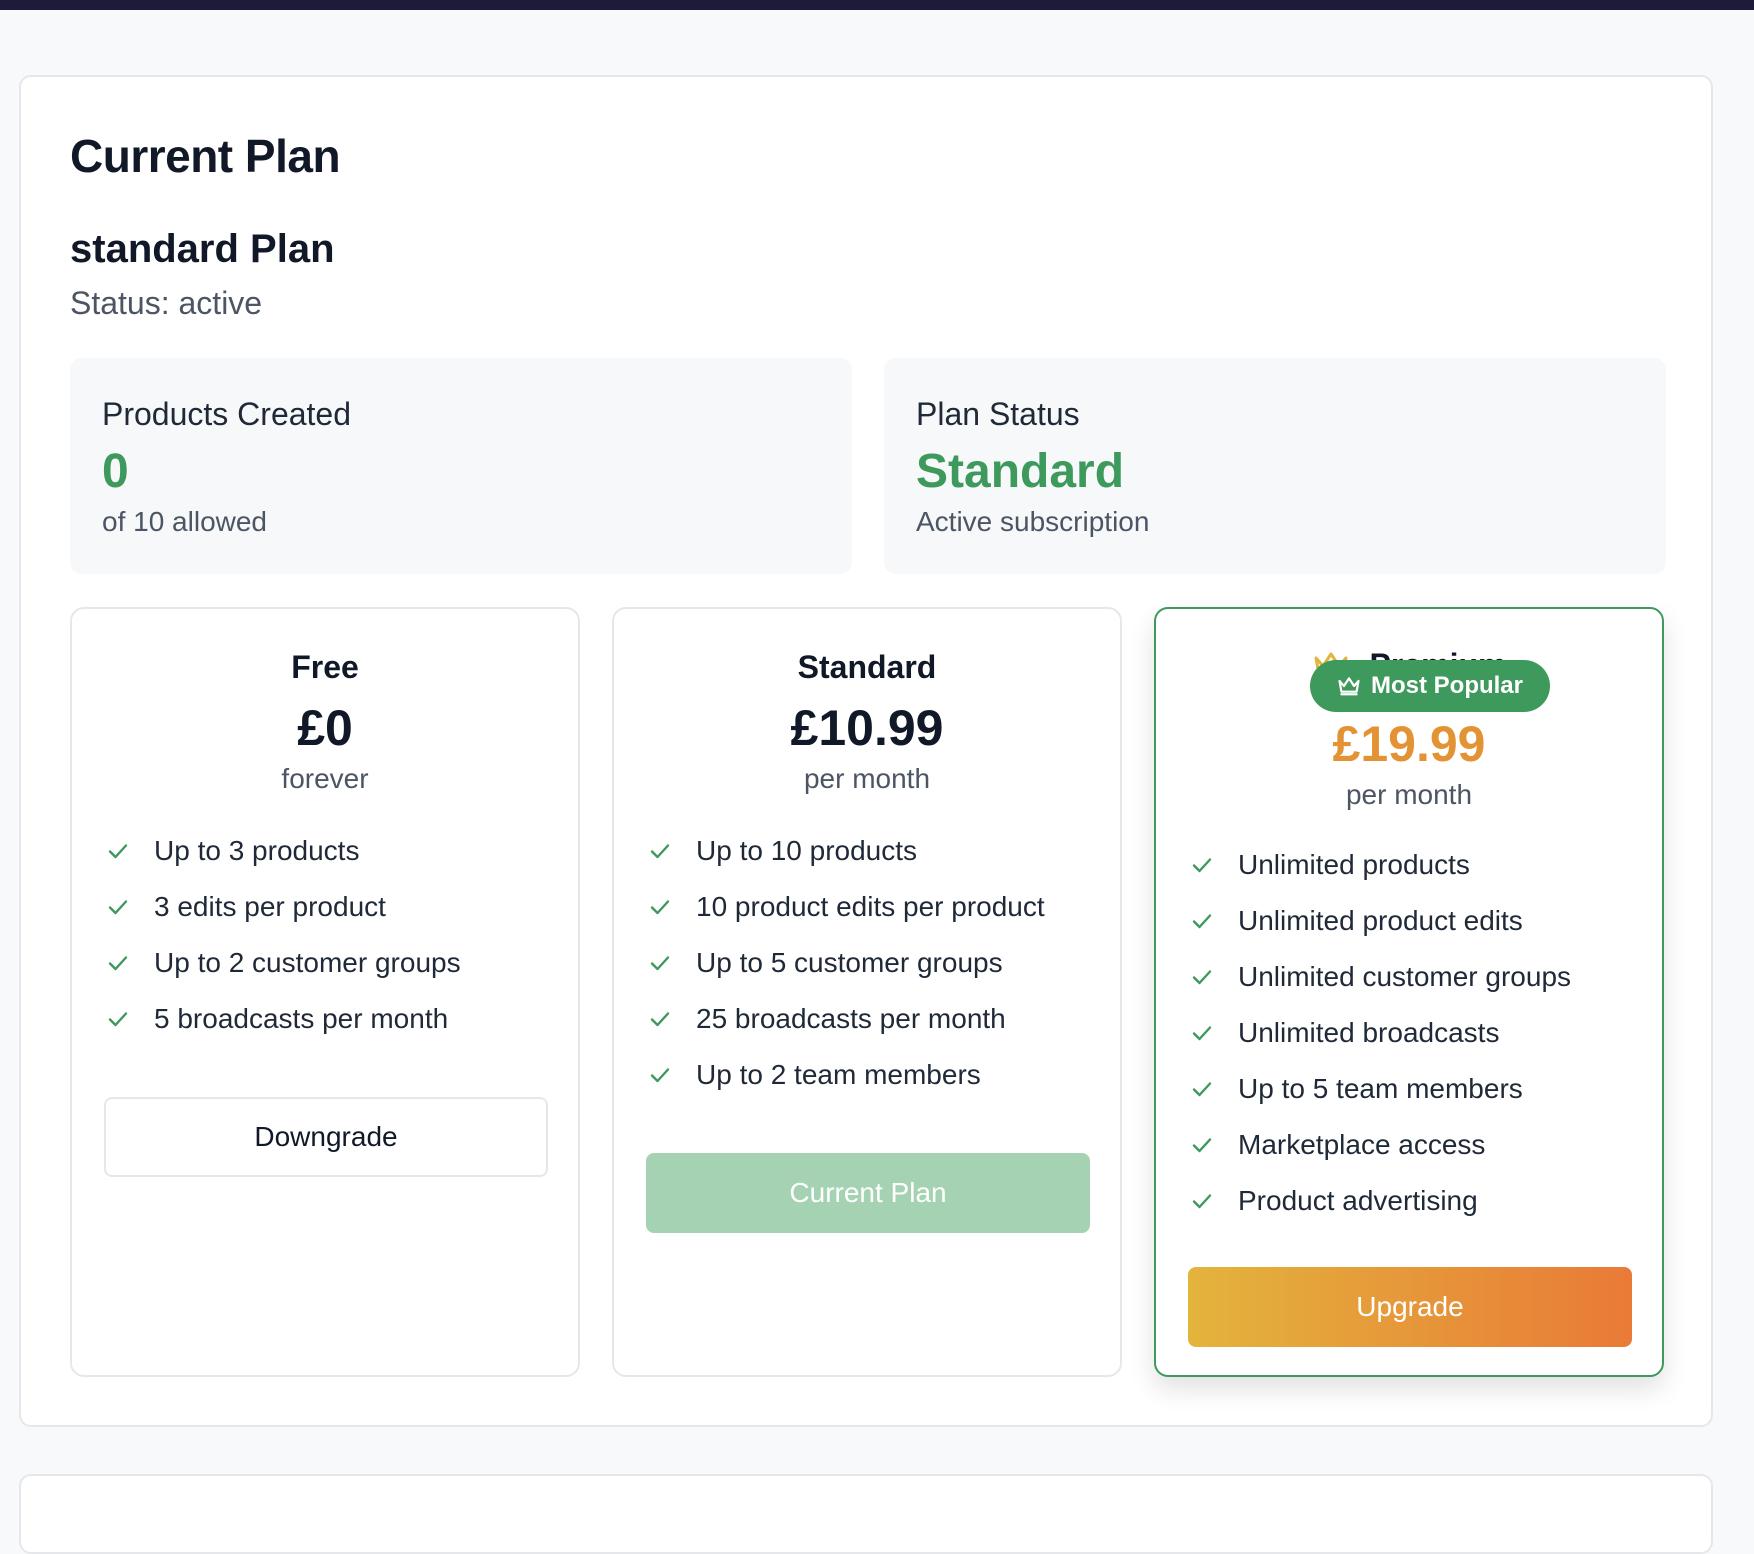  Describe the element at coordinates (1033, 521) in the screenshot. I see `stat-subtext: Active subscription` at that location.